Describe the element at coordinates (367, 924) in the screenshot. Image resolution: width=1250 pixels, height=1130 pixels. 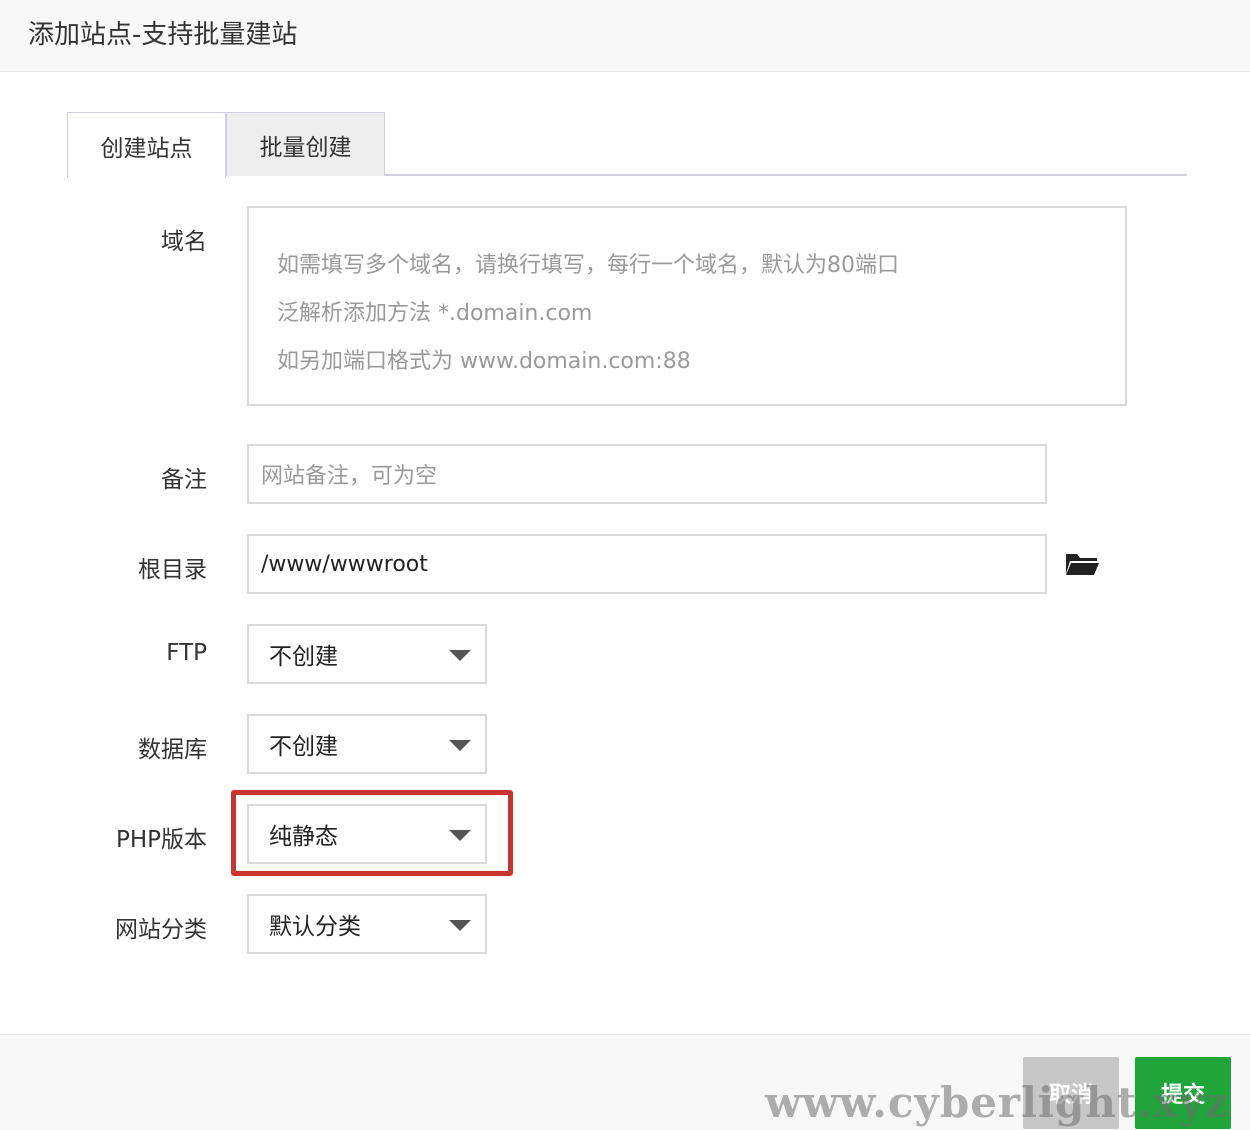
I see `site-category-select: 默认分类` at that location.